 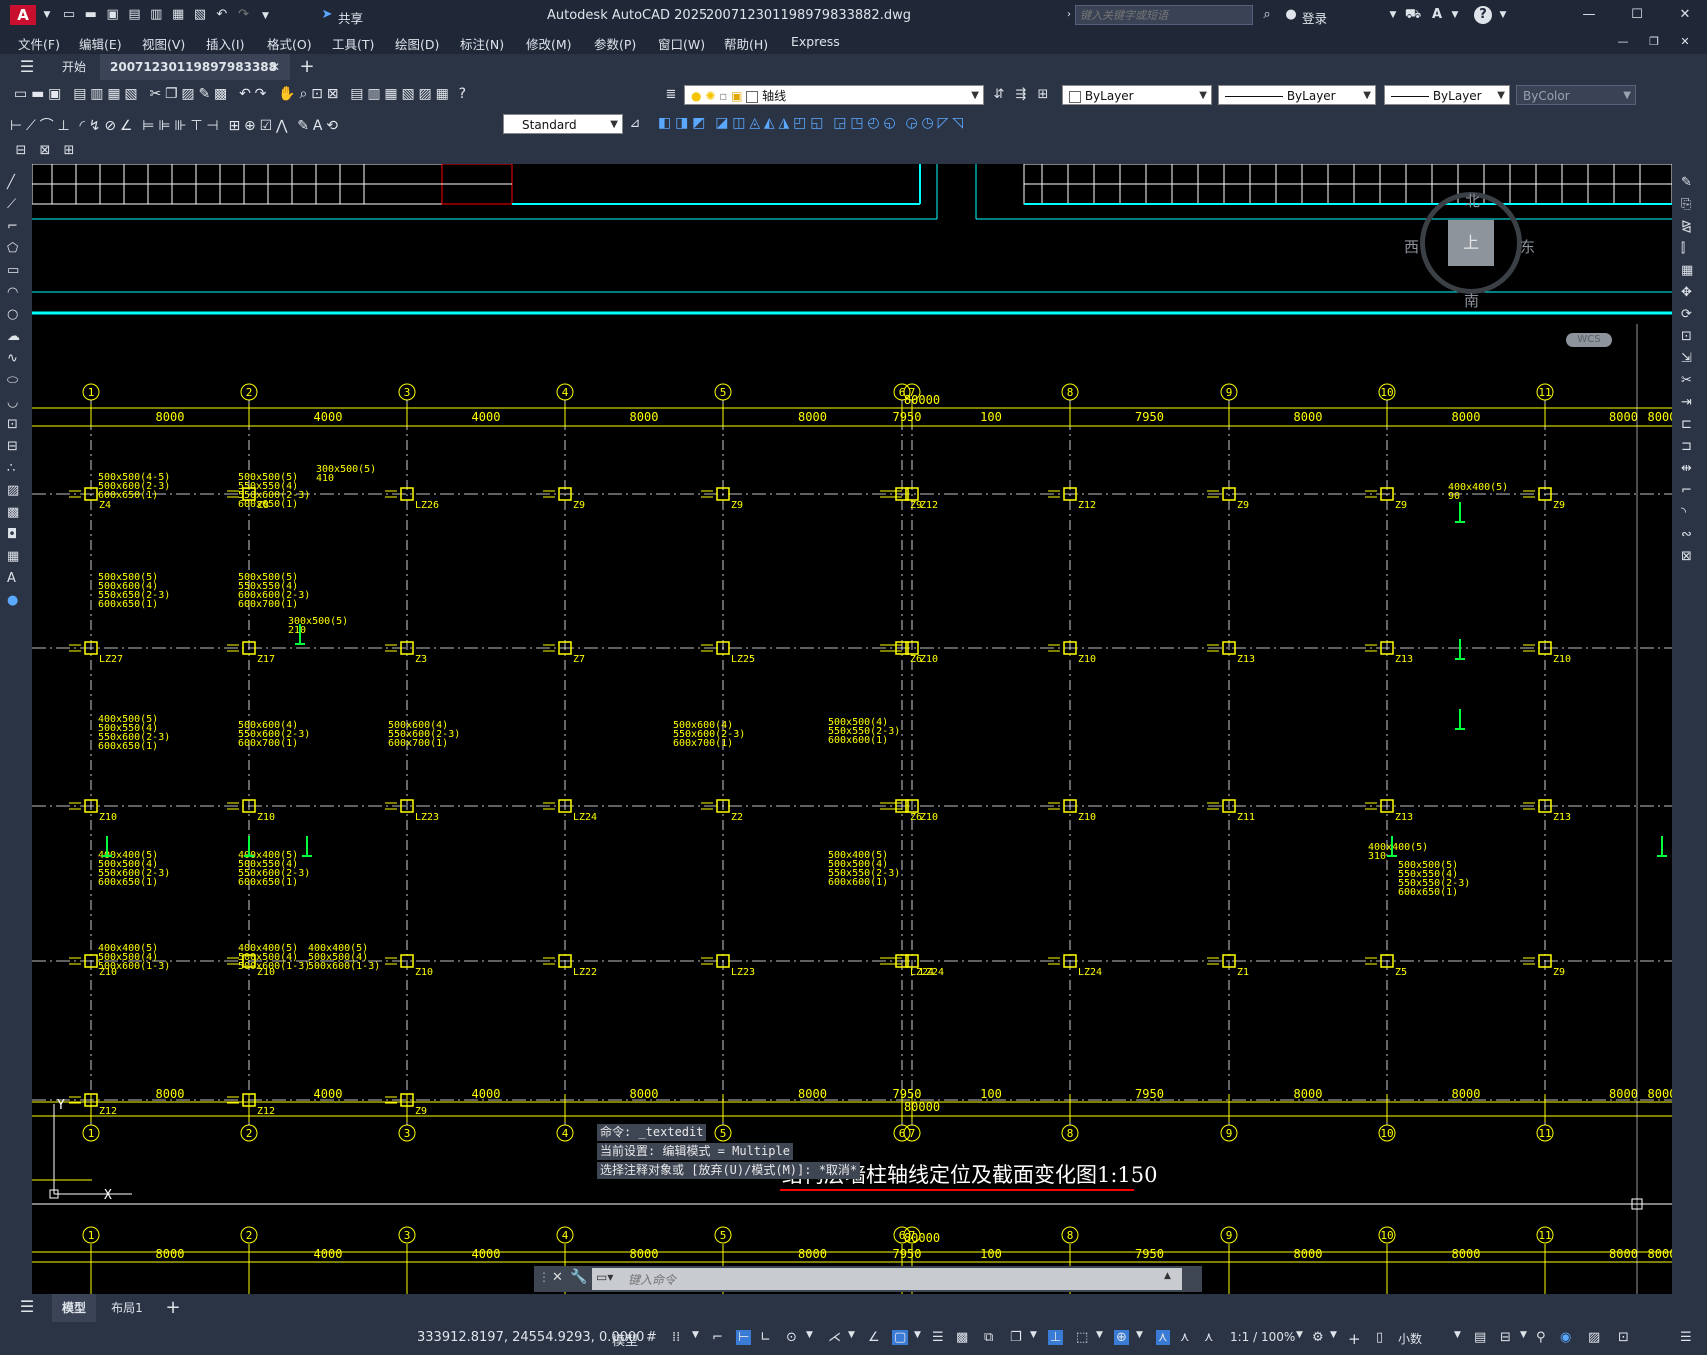 What do you see at coordinates (19, 579) in the screenshot?
I see `mtext-icon: A` at bounding box center [19, 579].